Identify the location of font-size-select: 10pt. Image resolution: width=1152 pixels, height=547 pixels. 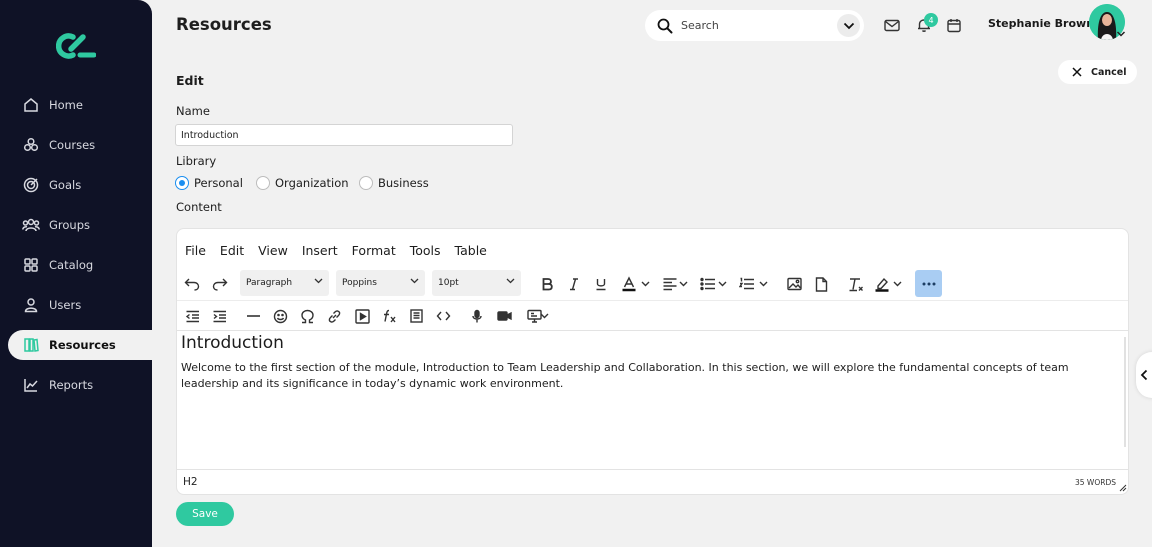
(476, 283).